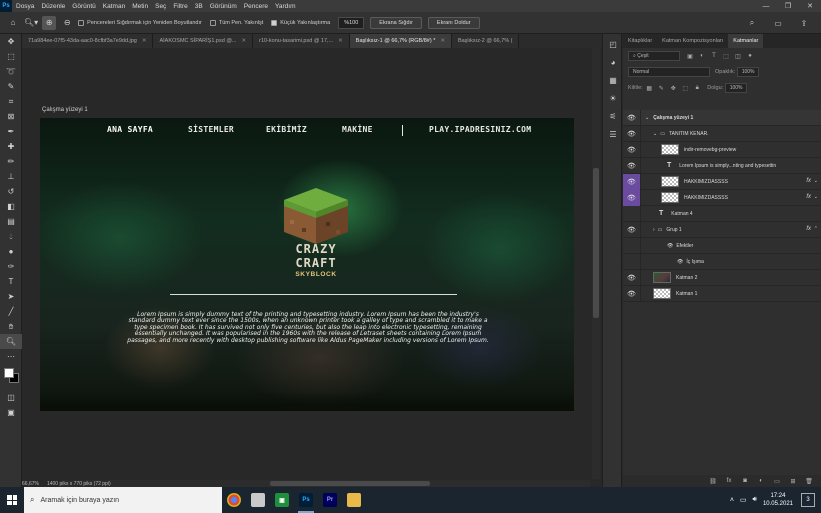  What do you see at coordinates (300, 22) in the screenshot?
I see `scrubby-zoom-option: Küçük Yakınlaştırma` at bounding box center [300, 22].